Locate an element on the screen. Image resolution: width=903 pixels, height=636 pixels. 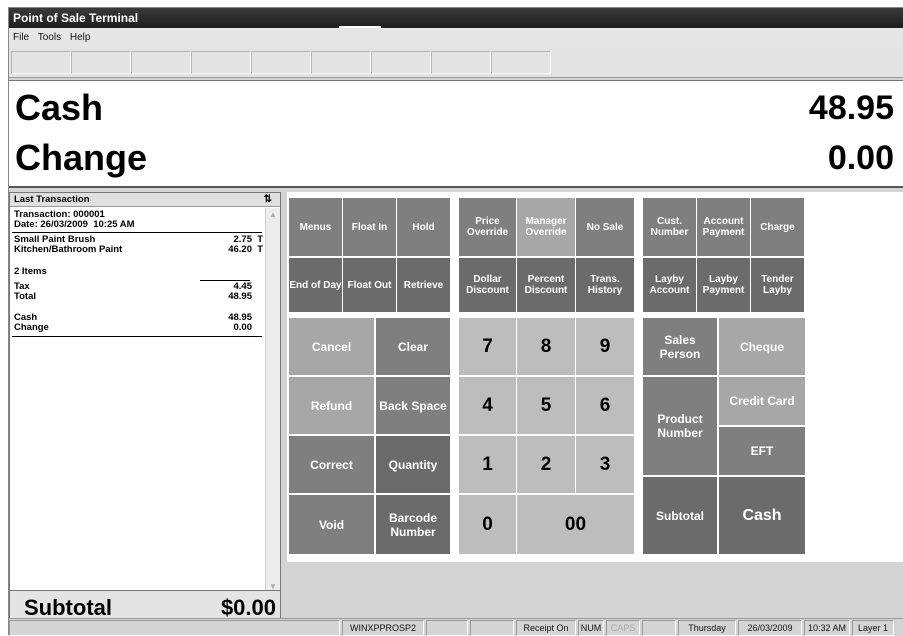
total-label: Total is located at coordinates (25, 296).